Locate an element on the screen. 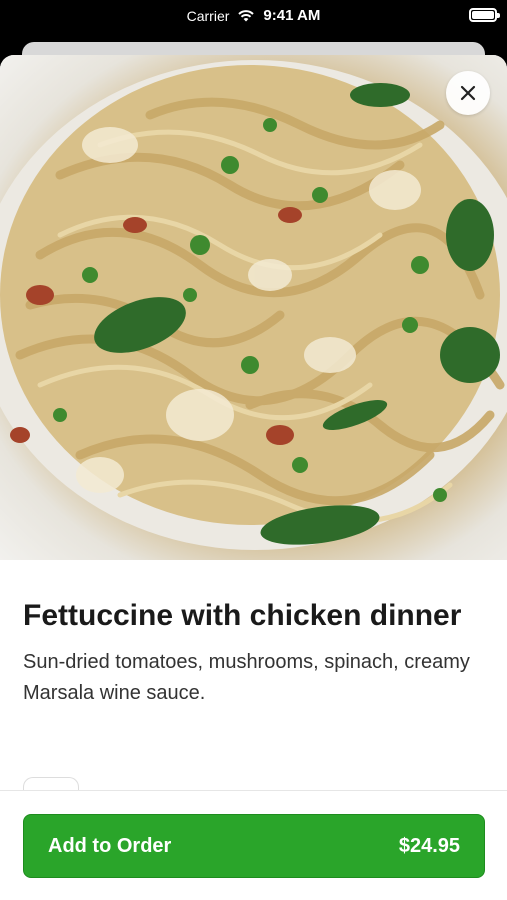  close-icon is located at coordinates (468, 93).